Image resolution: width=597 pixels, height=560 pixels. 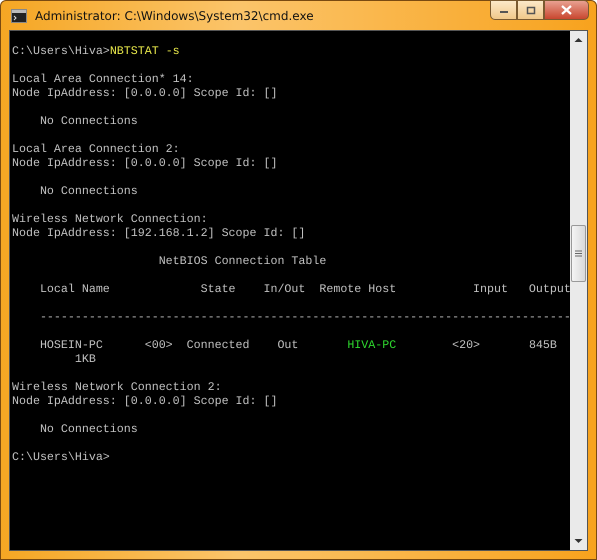 I want to click on scrollbar-thumb, so click(x=578, y=253).